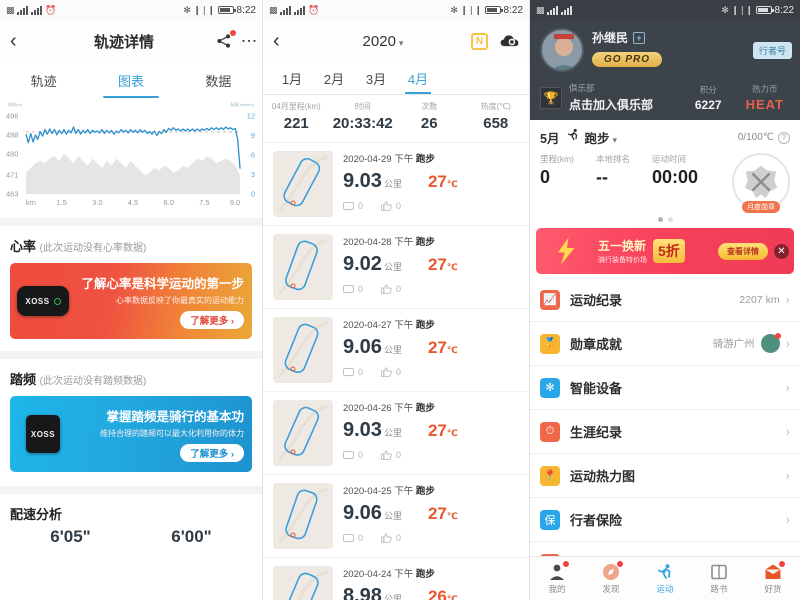 This screenshot has width=800, height=600. What do you see at coordinates (376, 78) in the screenshot?
I see `month-tab-3: 3月` at bounding box center [376, 78].